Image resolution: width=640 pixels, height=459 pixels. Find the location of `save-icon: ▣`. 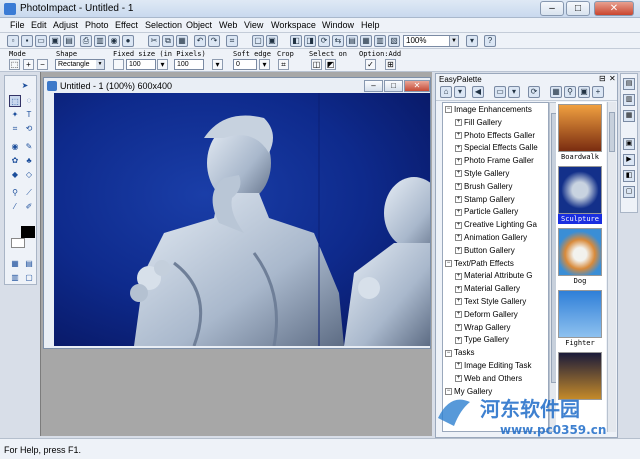

save-icon: ▣ is located at coordinates (55, 41).